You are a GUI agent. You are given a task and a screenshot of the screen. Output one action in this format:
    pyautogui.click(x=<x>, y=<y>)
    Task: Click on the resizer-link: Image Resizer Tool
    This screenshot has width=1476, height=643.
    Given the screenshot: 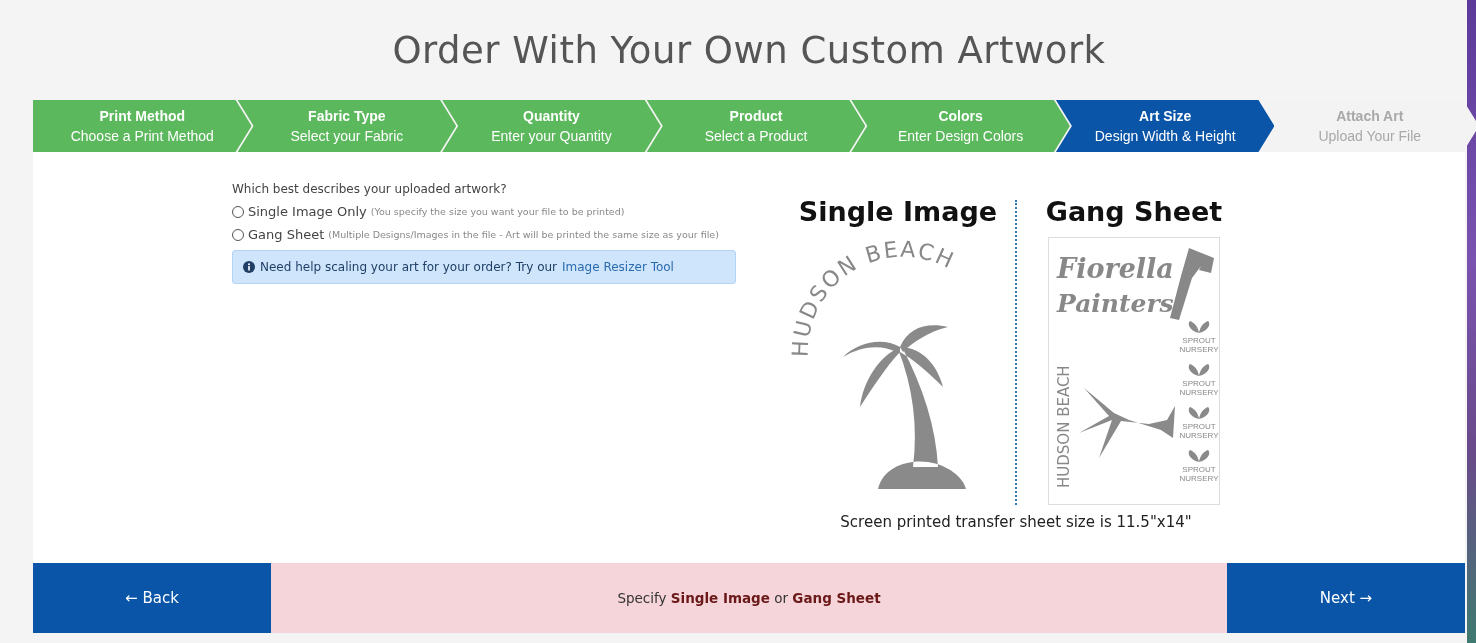 What is the action you would take?
    pyautogui.click(x=618, y=267)
    